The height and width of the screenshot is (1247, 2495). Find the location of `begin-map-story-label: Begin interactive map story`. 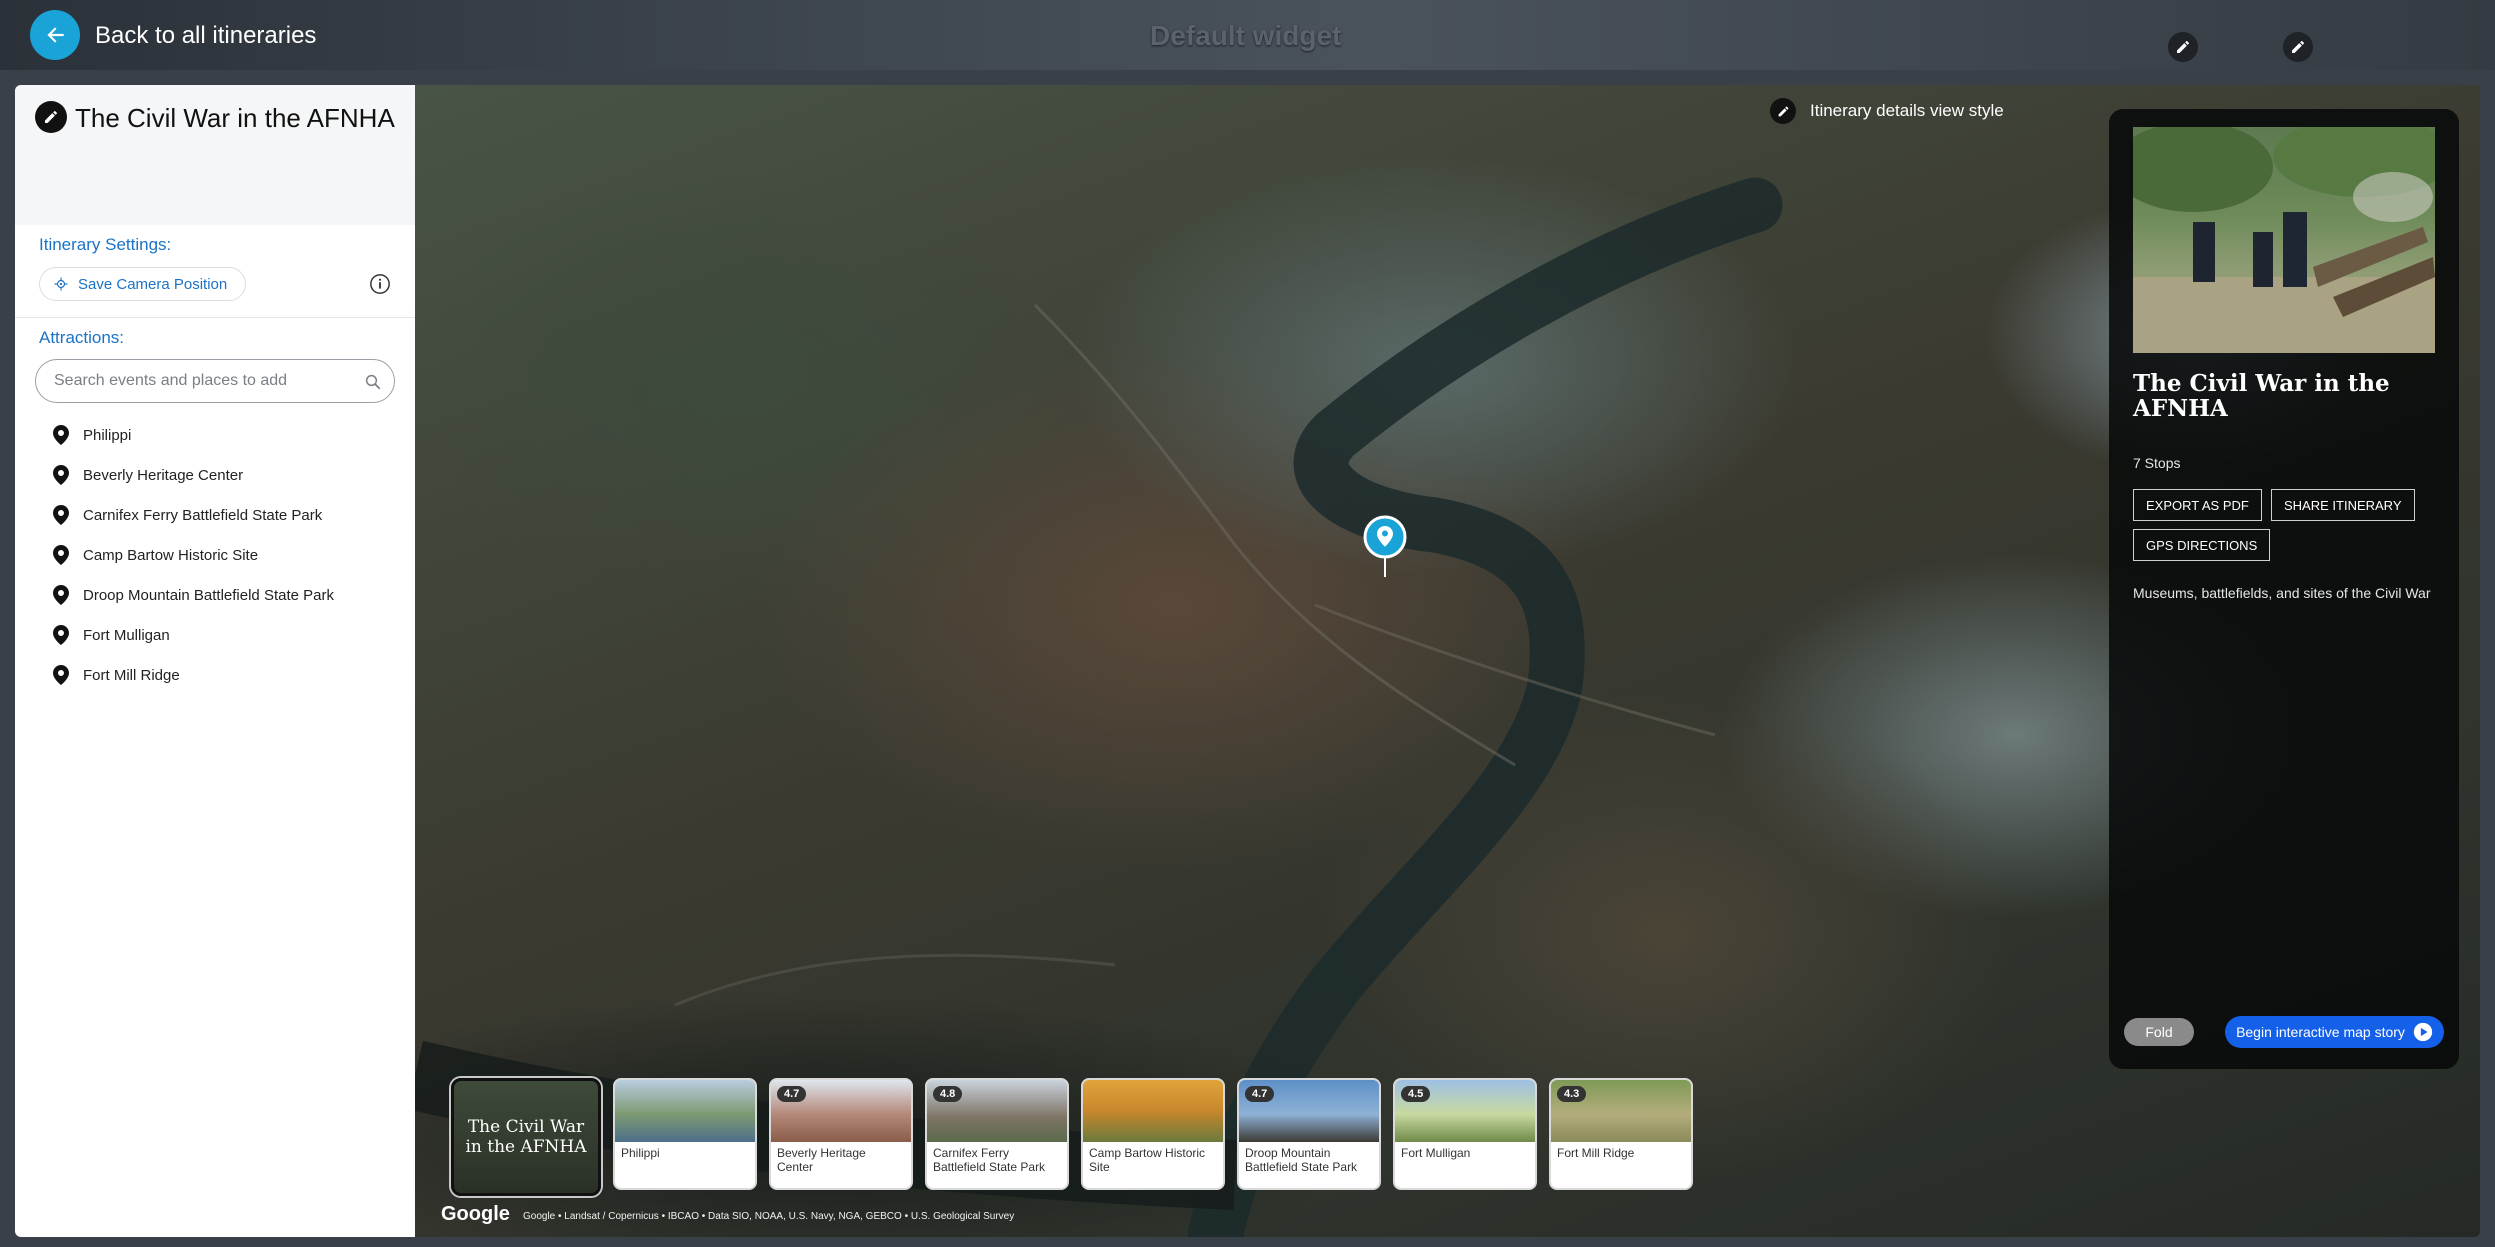

begin-map-story-label: Begin interactive map story is located at coordinates (2320, 1032).